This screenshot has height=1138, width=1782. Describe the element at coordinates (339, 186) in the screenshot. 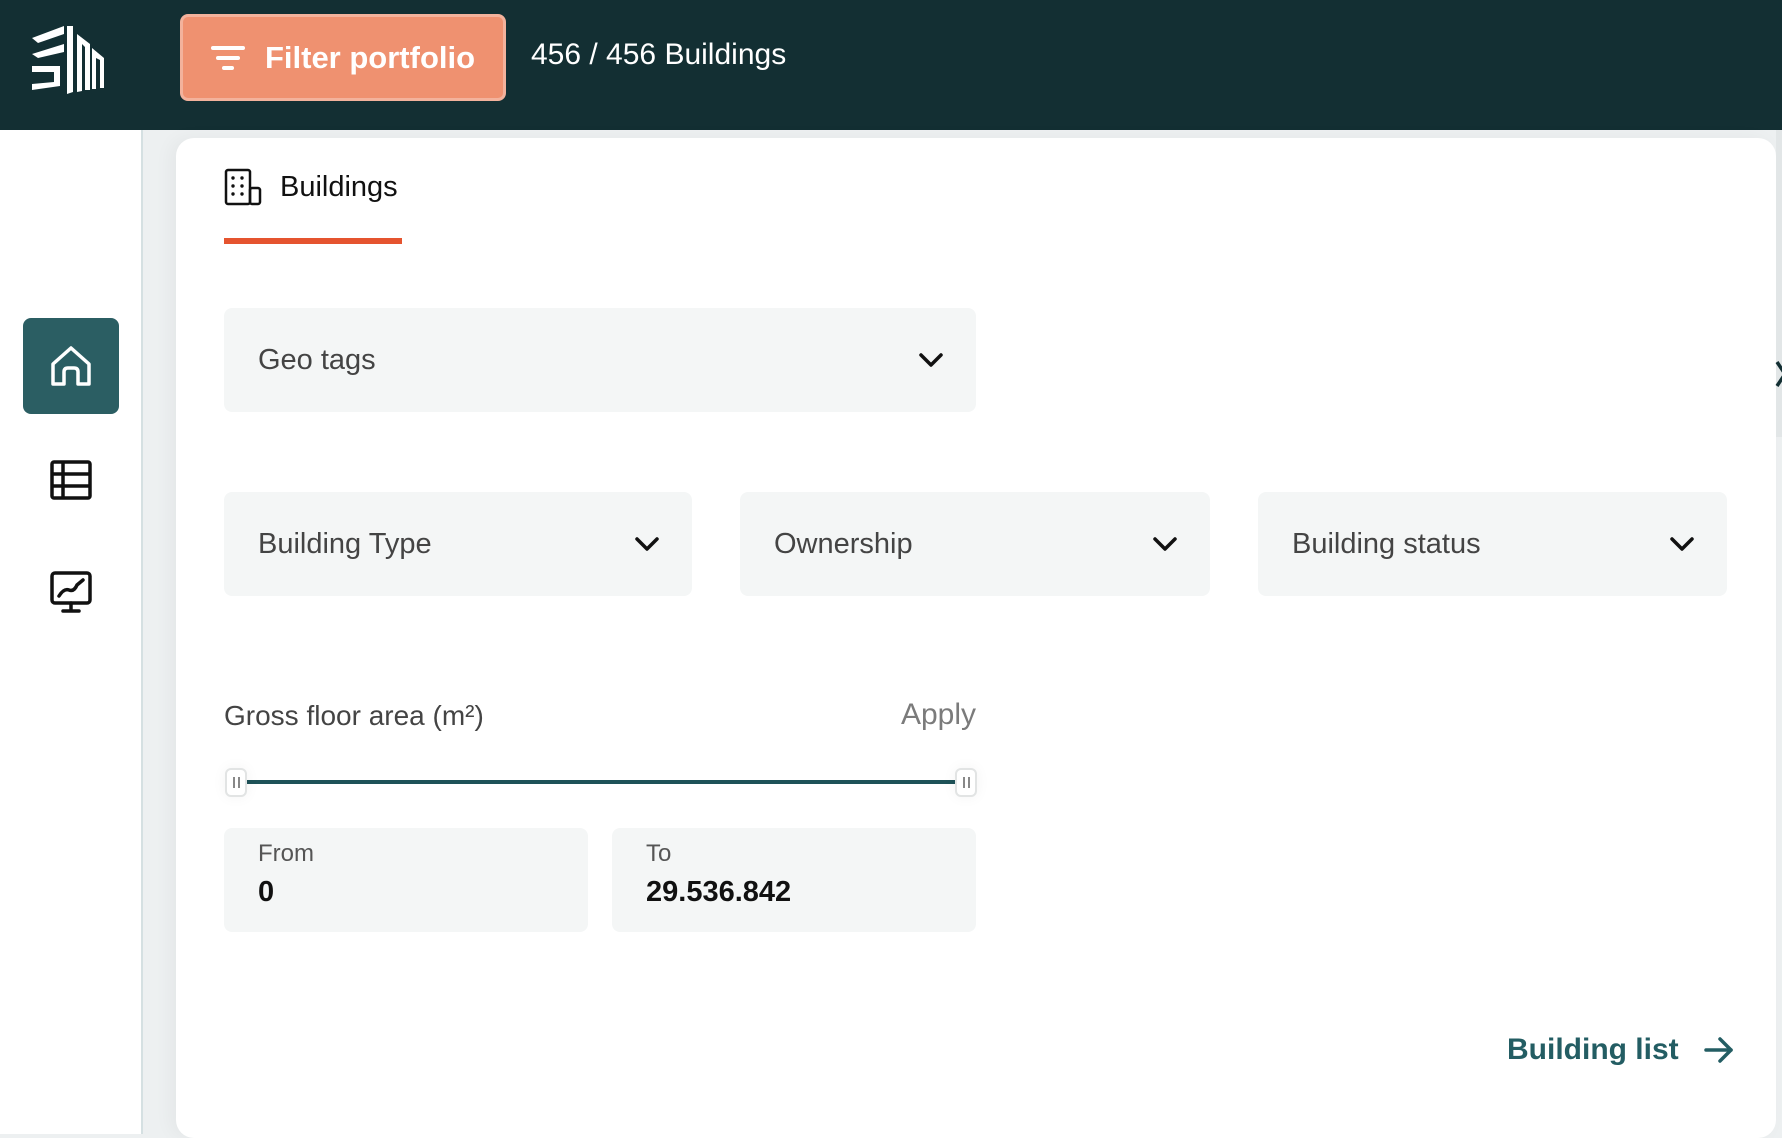

I see `tab-buildings-label: Buildings` at that location.